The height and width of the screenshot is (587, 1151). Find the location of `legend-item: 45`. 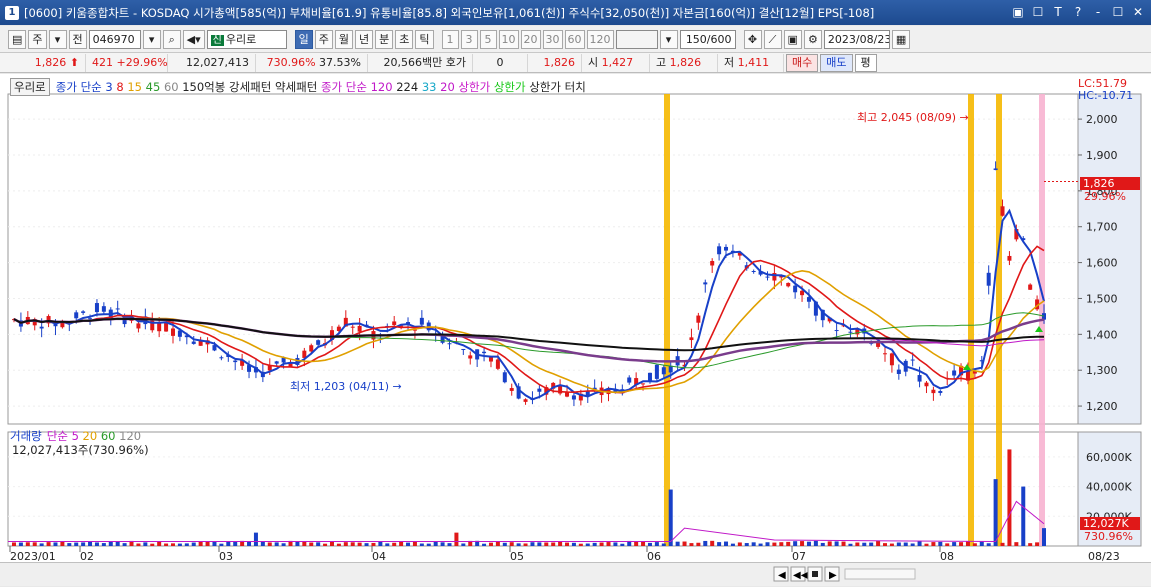

legend-item: 45 is located at coordinates (155, 87).